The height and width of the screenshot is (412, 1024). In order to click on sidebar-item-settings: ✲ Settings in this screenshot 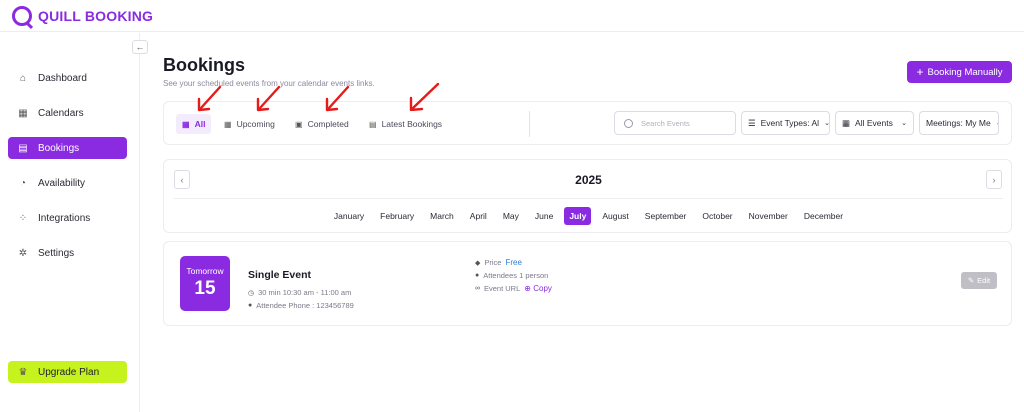, I will do `click(67, 253)`.